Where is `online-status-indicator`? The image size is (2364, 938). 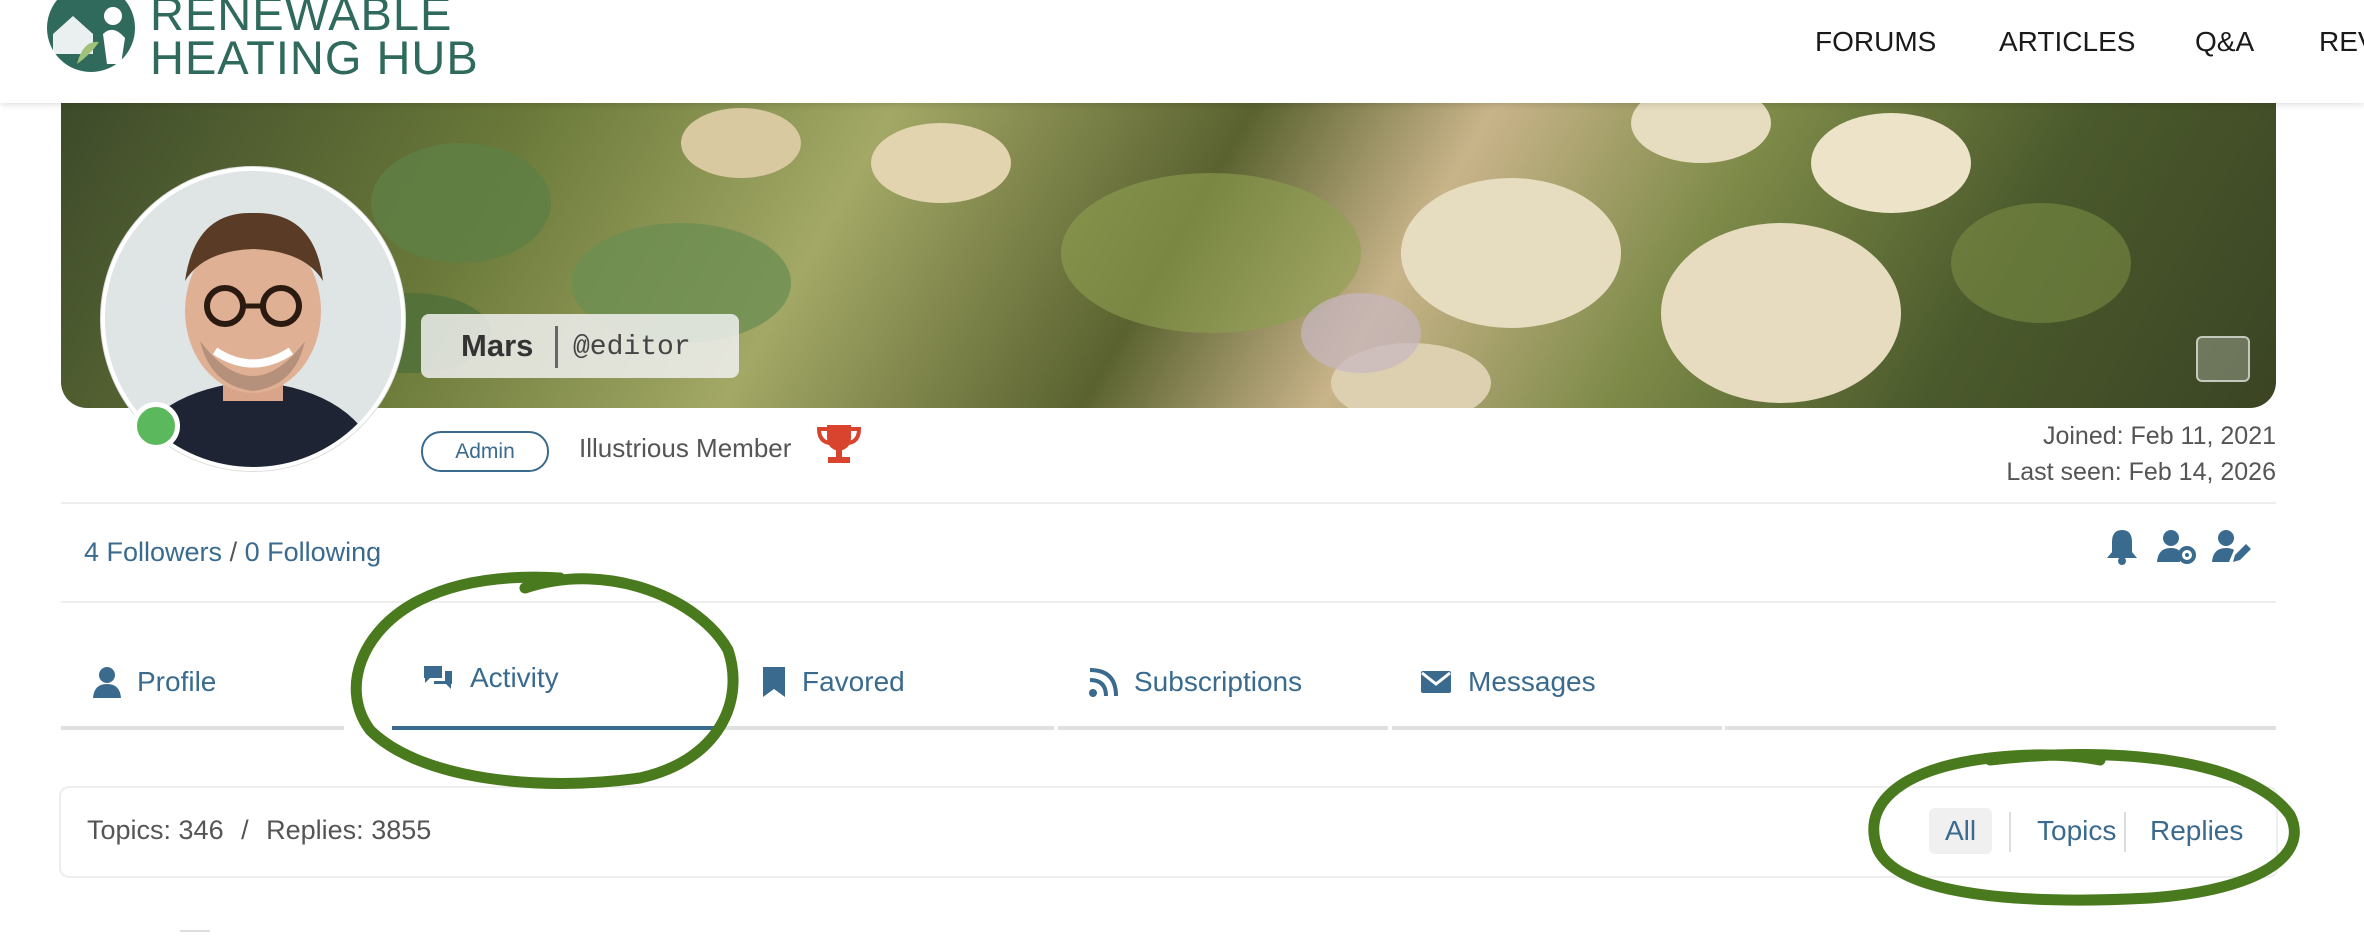 online-status-indicator is located at coordinates (156, 426).